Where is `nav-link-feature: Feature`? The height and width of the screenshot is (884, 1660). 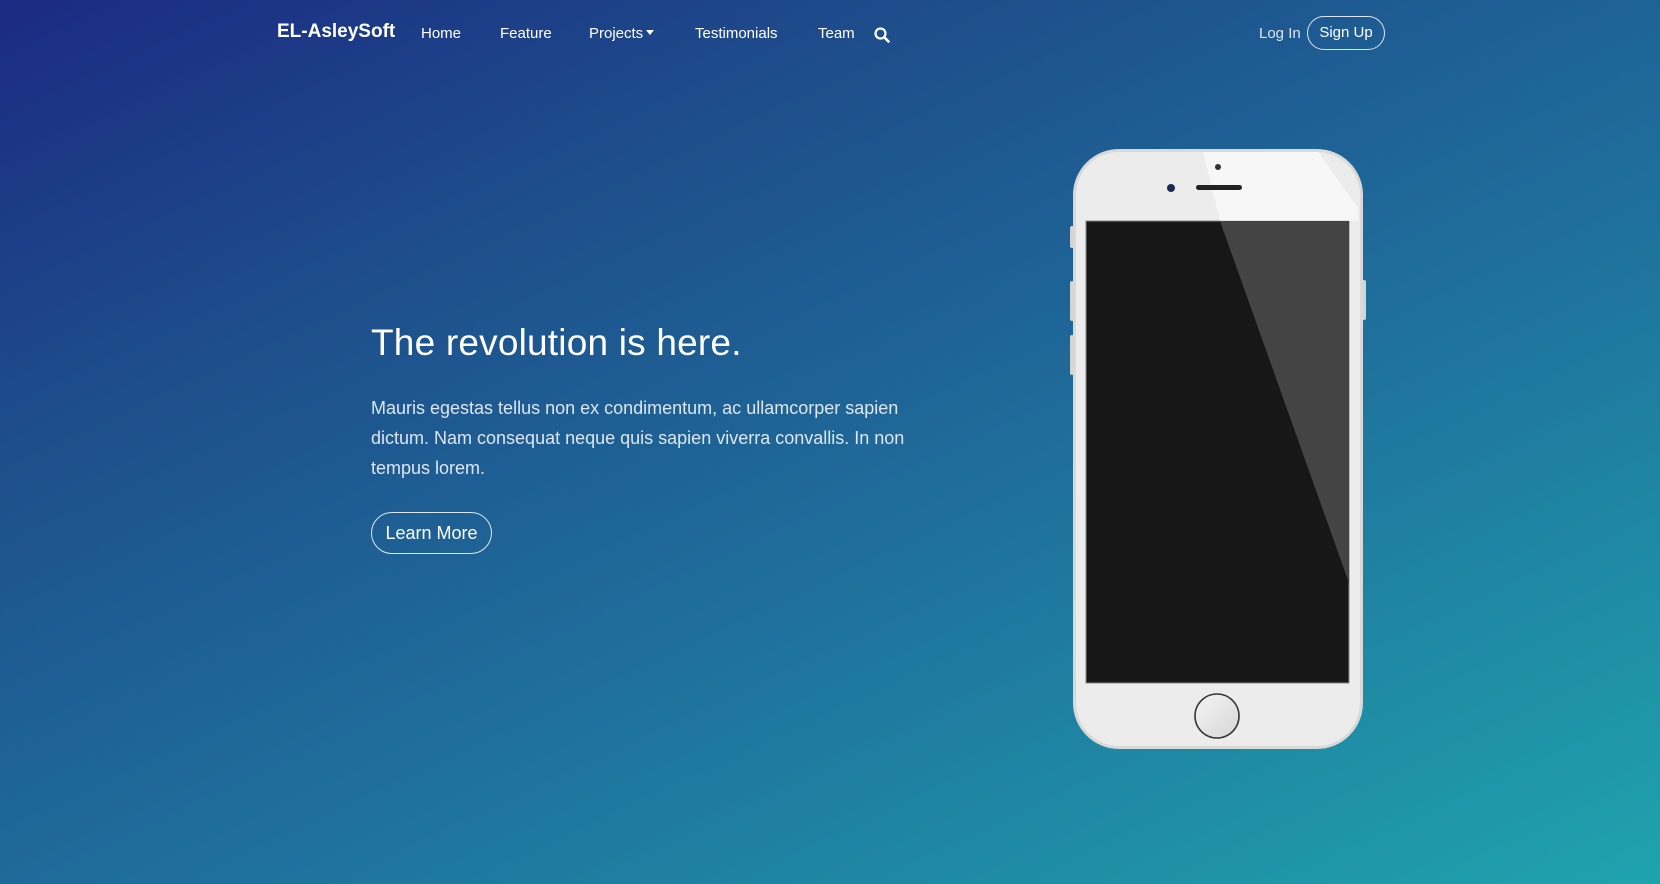
nav-link-feature: Feature is located at coordinates (526, 33).